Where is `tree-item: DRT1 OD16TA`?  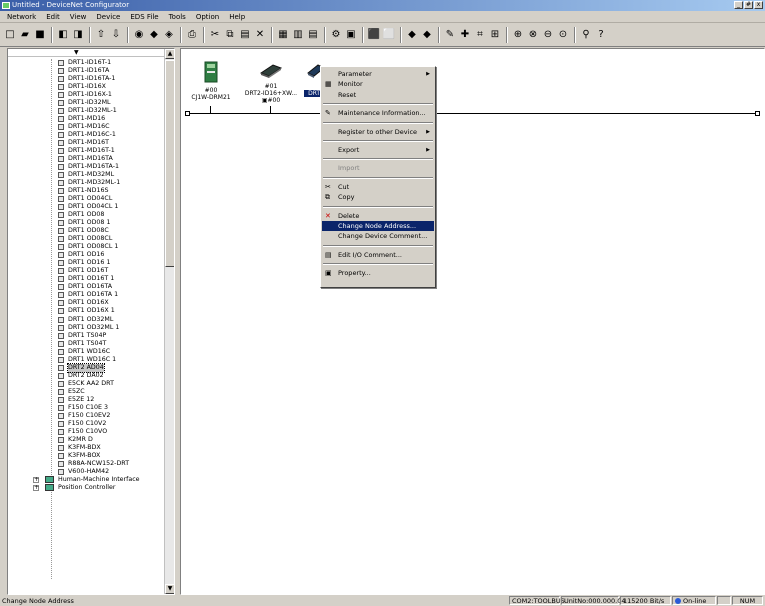
tree-item: DRT1 OD16TA is located at coordinates (86, 287).